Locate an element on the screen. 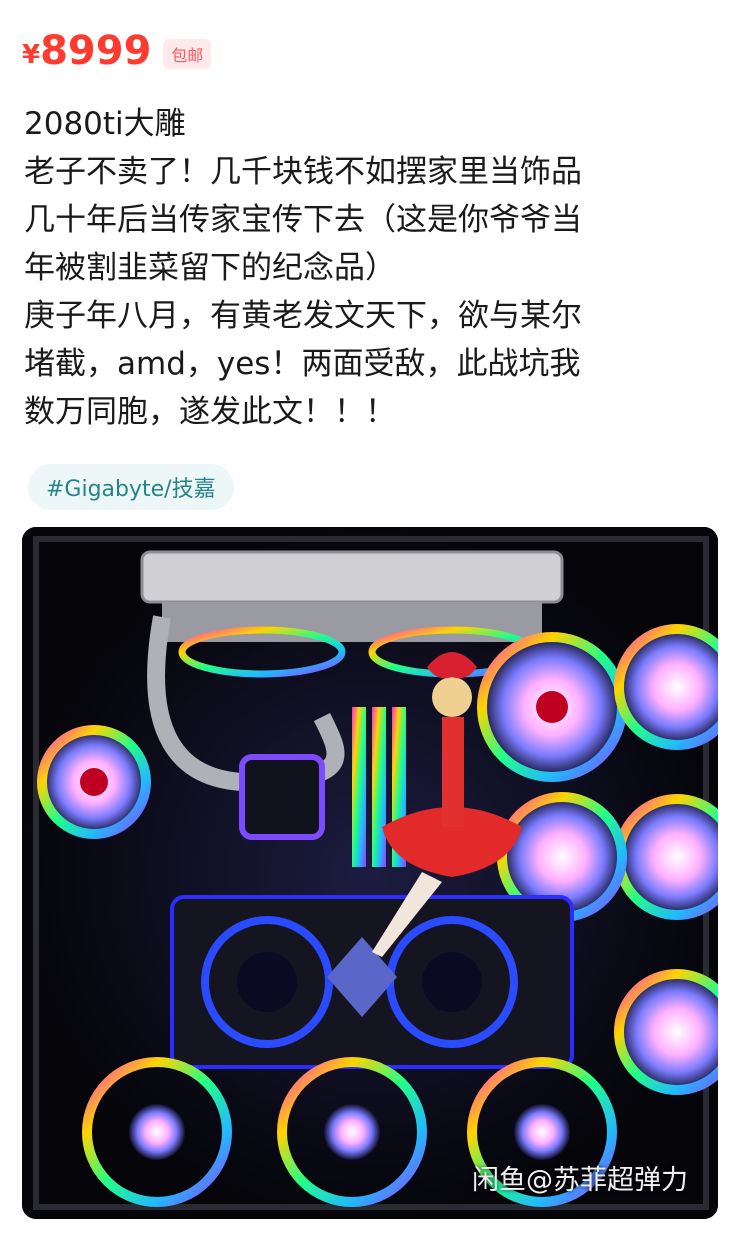  description-line: 老子不卖了！几千块钱不如摆家里当饰品 is located at coordinates (303, 172).